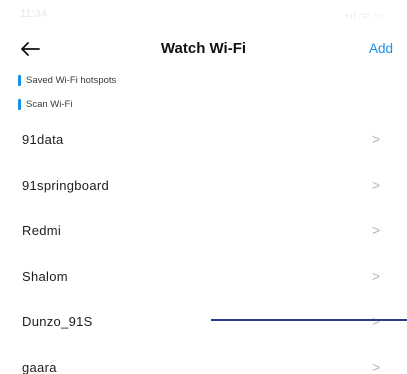  Describe the element at coordinates (365, 16) in the screenshot. I see `status-icons: •ıl ᯤ ▭` at that location.